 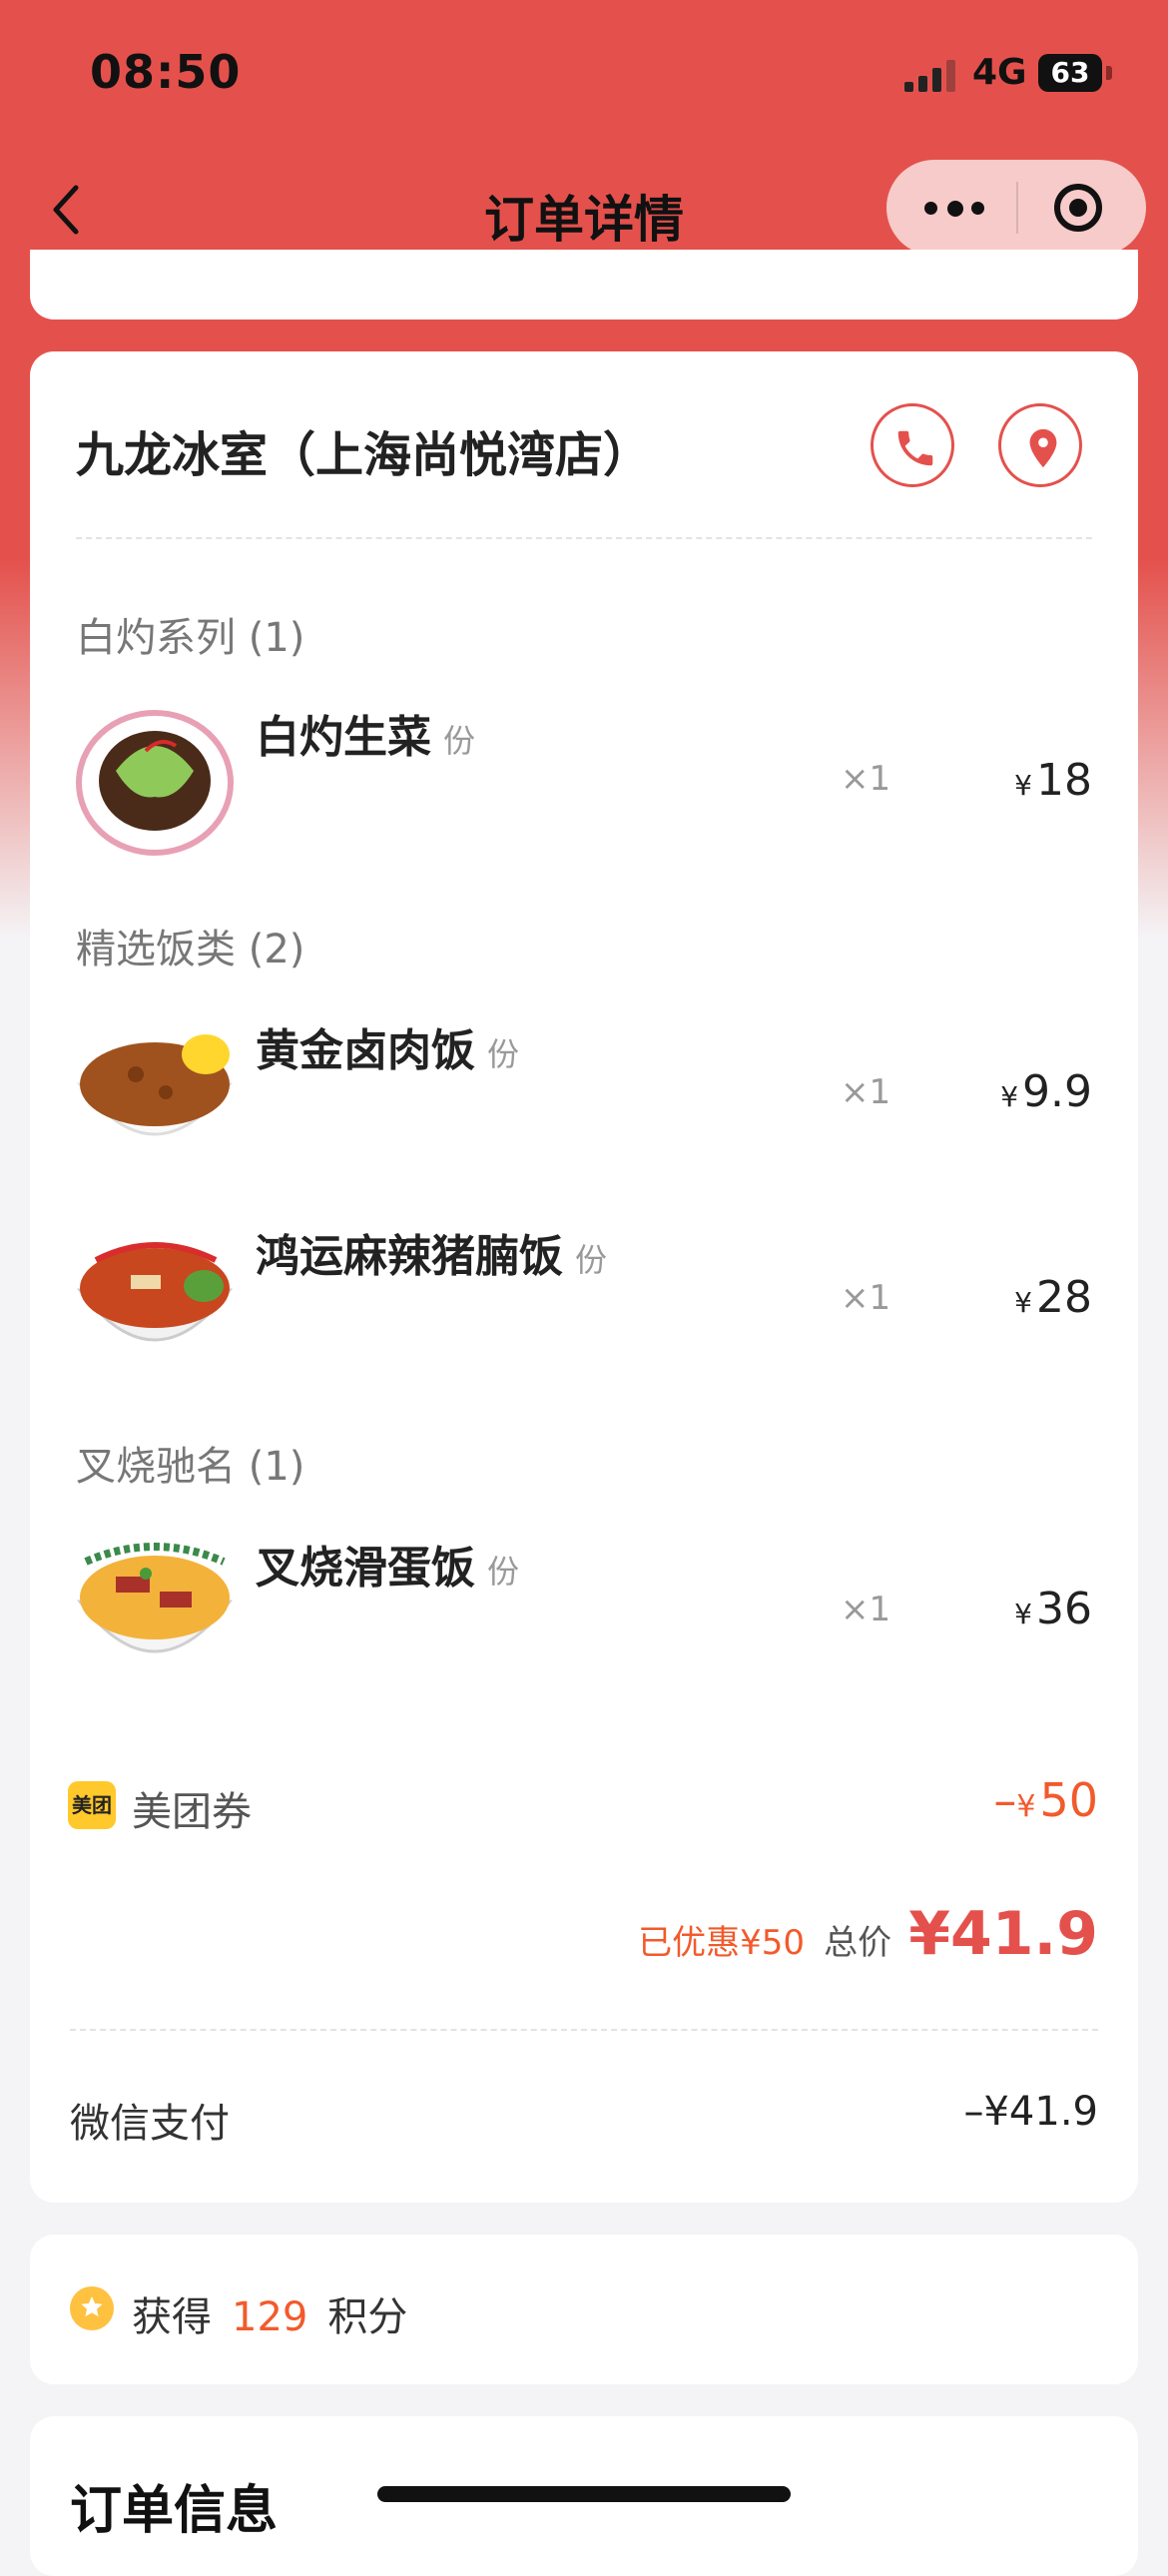 What do you see at coordinates (1003, 1934) in the screenshot?
I see `total-price: ¥41.9` at bounding box center [1003, 1934].